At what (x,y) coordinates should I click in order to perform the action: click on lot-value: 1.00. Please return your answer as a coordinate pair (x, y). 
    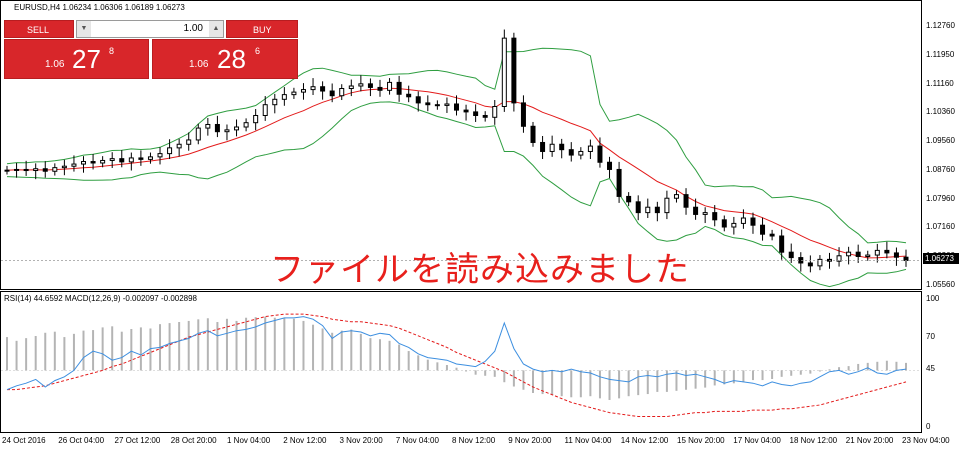
    Looking at the image, I should click on (193, 28).